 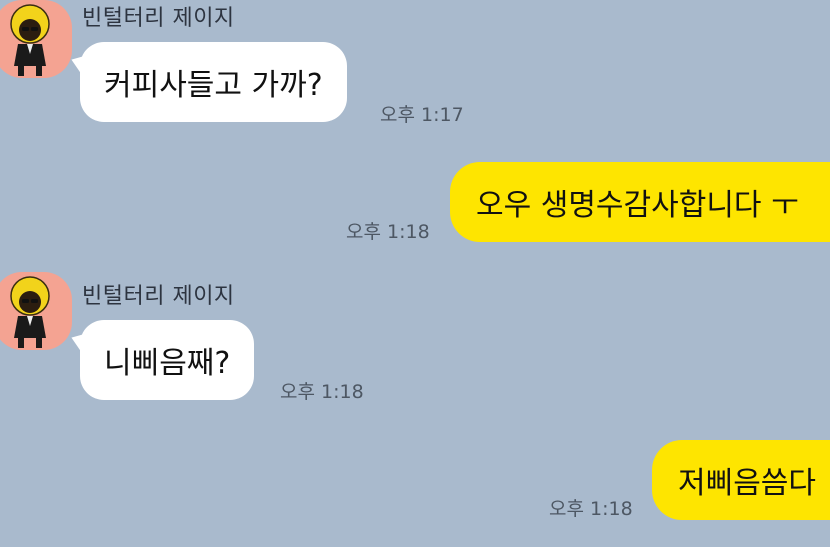 What do you see at coordinates (167, 360) in the screenshot?
I see `message-bubble-received: 니삐음째?` at bounding box center [167, 360].